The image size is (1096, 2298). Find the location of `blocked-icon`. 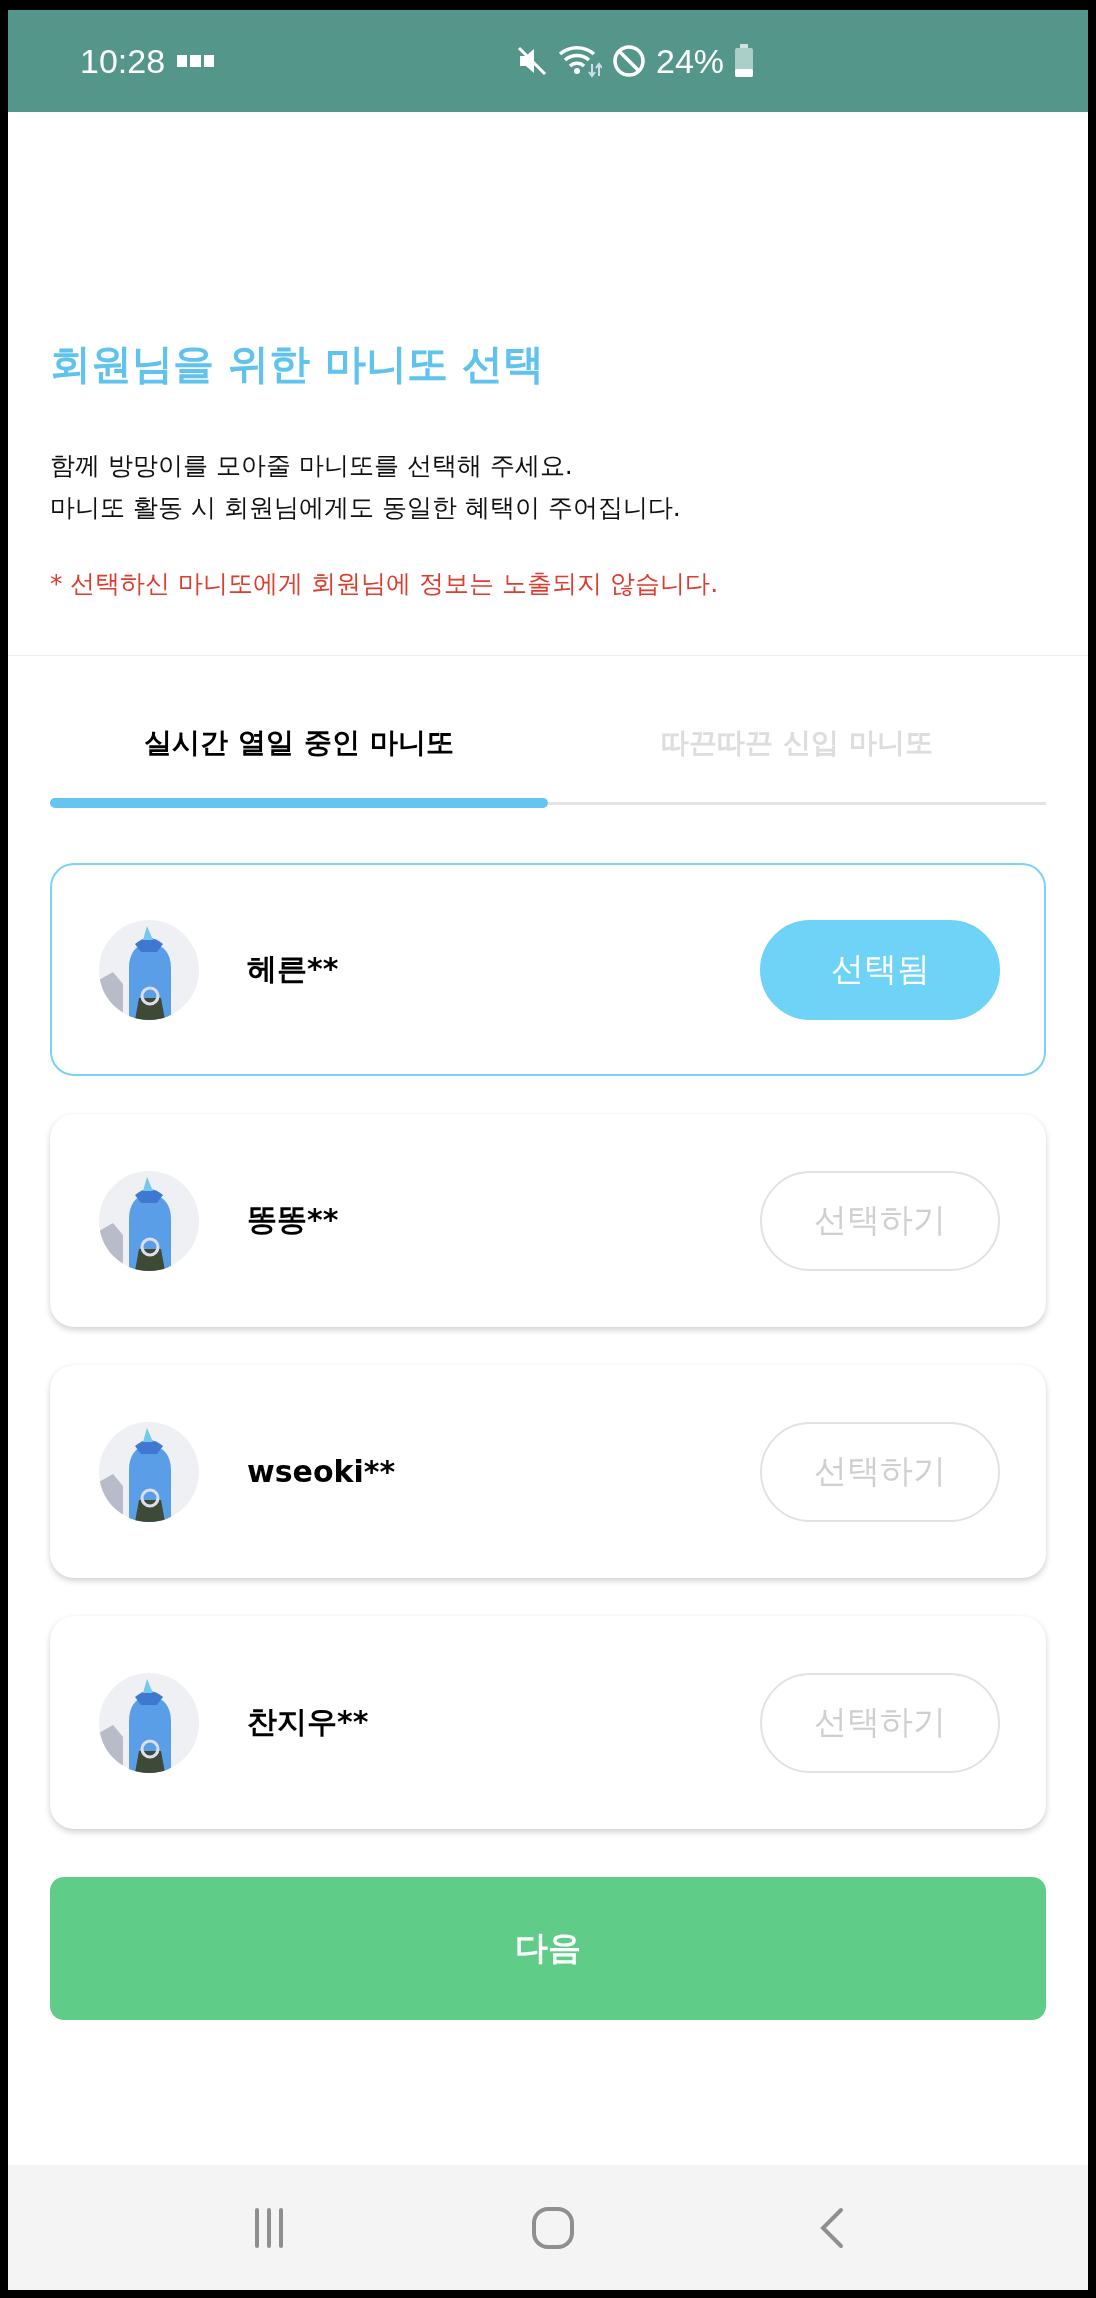

blocked-icon is located at coordinates (629, 61).